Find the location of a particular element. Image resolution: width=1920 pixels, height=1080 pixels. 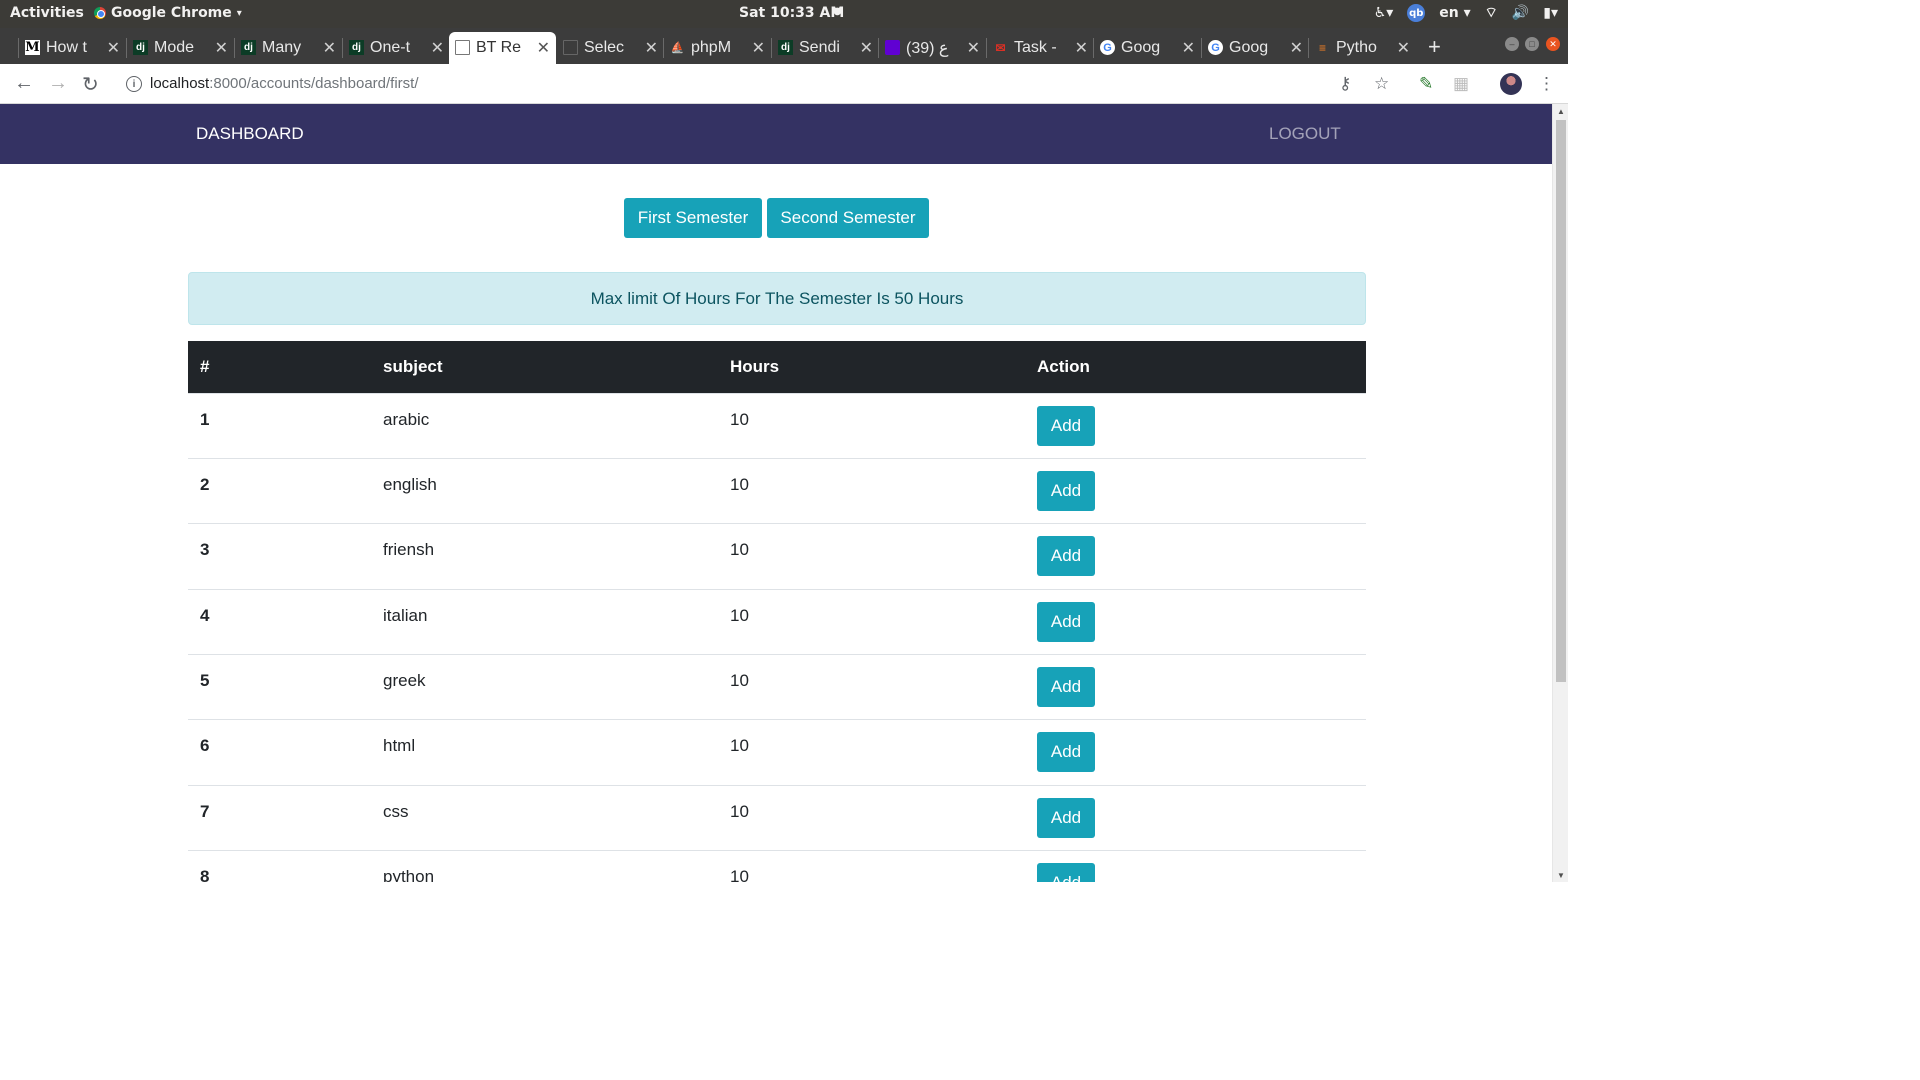

profile-avatar is located at coordinates (1511, 84).